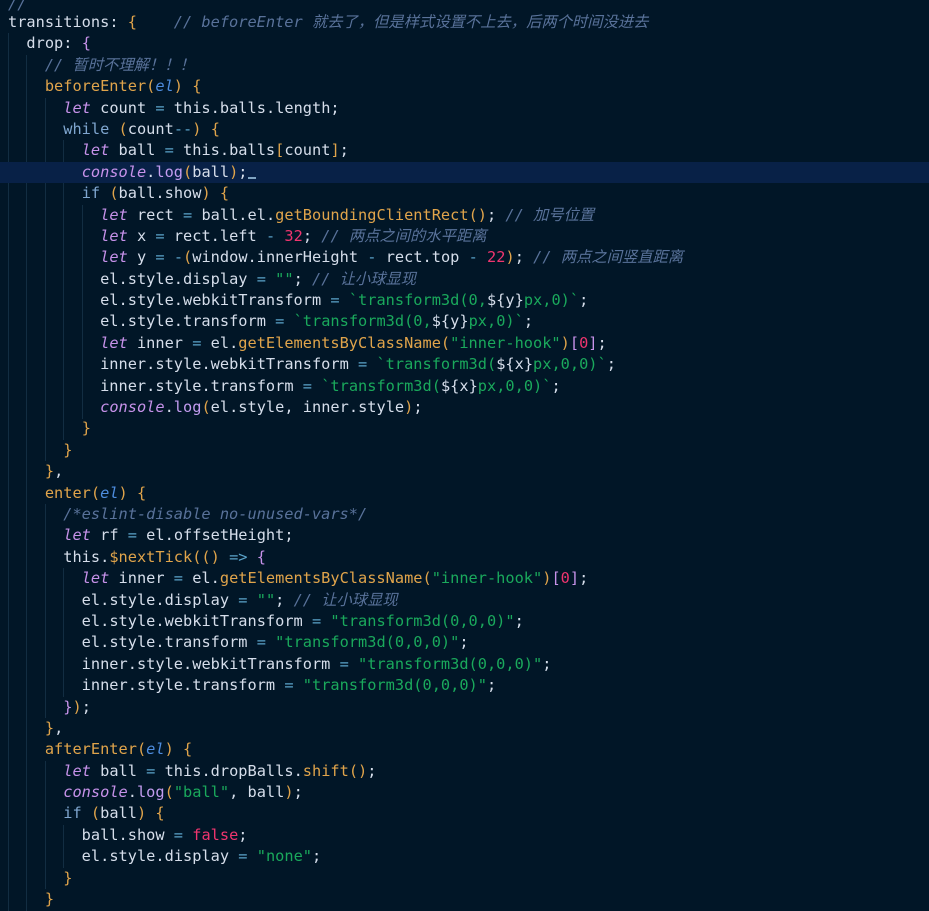 This screenshot has height=911, width=929. What do you see at coordinates (464, 771) in the screenshot?
I see `code-line: let ball = this.dropBalls.shift();` at bounding box center [464, 771].